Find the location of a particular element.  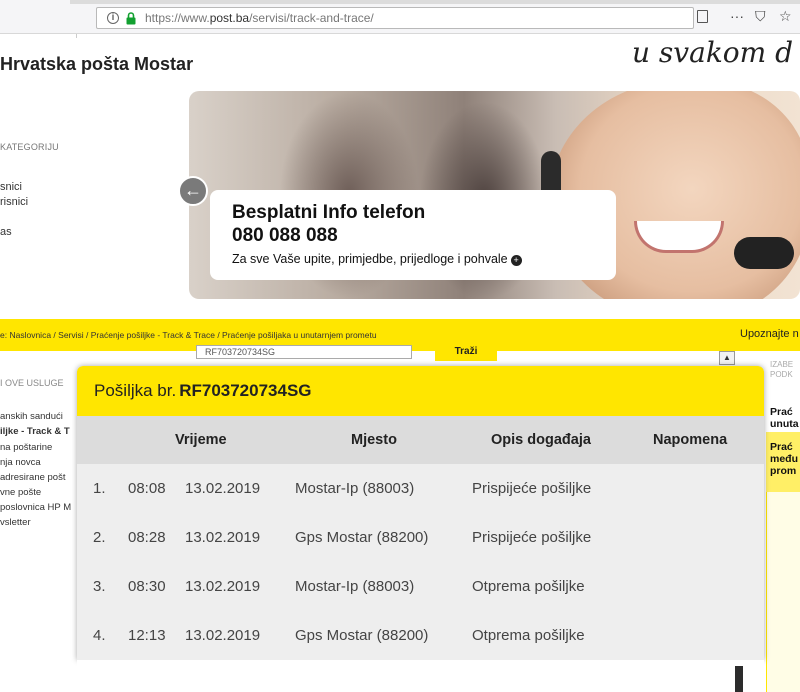

category-item: risnici is located at coordinates (14, 202).